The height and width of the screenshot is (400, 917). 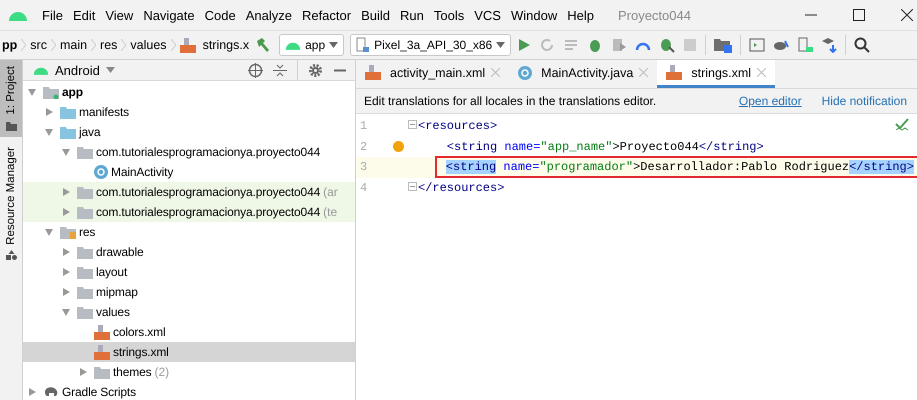 I want to click on tree-label: themes, so click(x=132, y=372).